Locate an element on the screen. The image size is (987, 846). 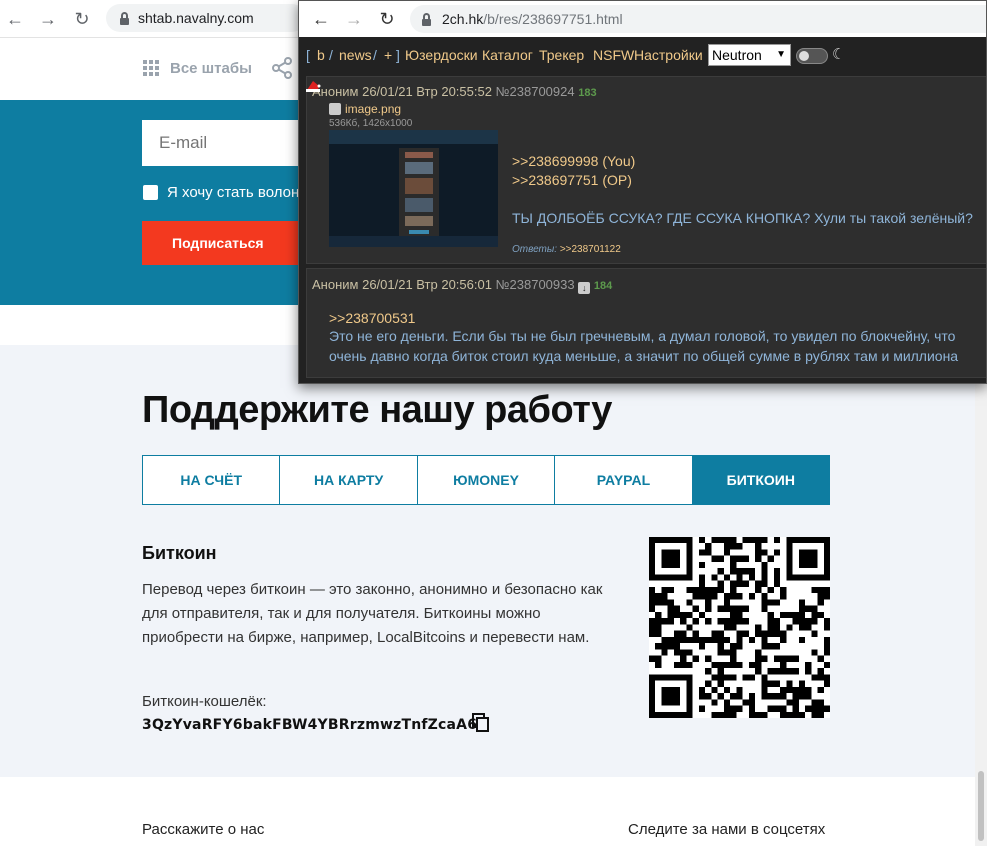
santa-hat-icon is located at coordinates (313, 86).